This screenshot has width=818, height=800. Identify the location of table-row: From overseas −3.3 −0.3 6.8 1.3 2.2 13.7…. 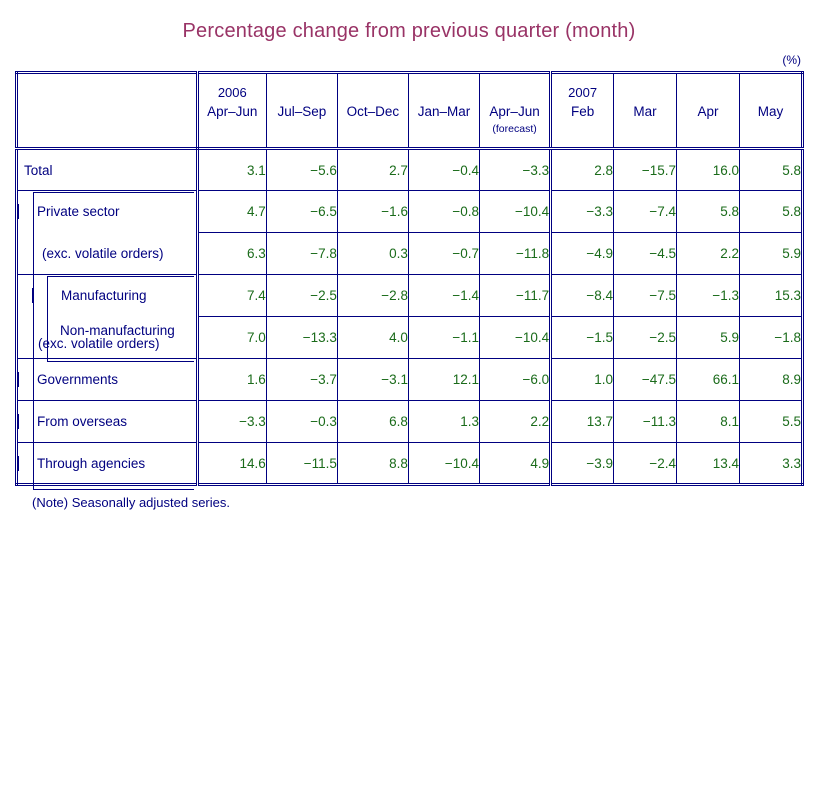
(410, 421).